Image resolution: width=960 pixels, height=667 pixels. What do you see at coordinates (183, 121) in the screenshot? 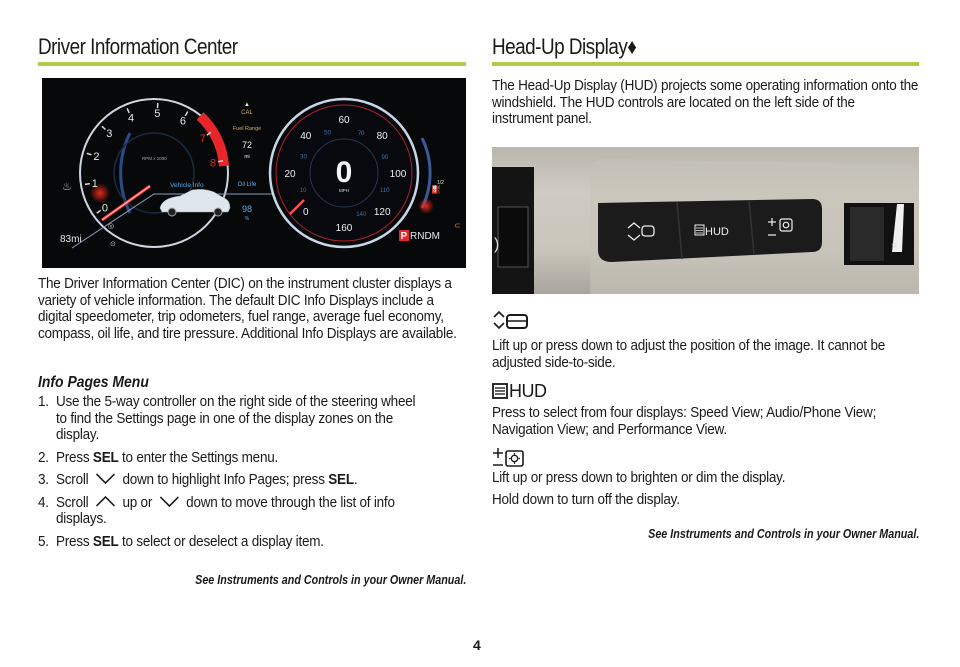
I see `tach-label: 6` at bounding box center [183, 121].